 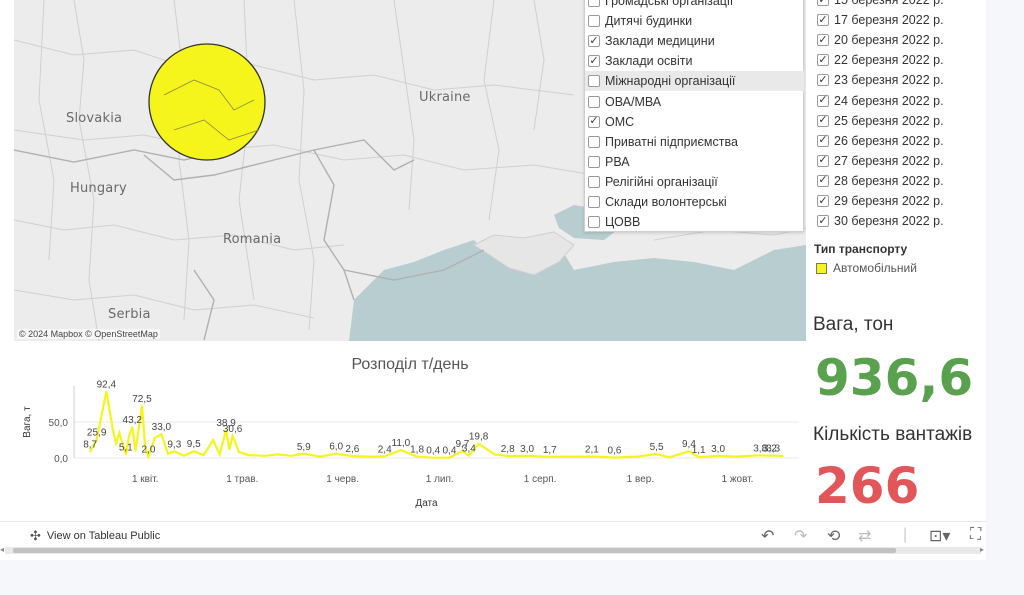 I want to click on map-label-serbia: Serbia, so click(x=129, y=314).